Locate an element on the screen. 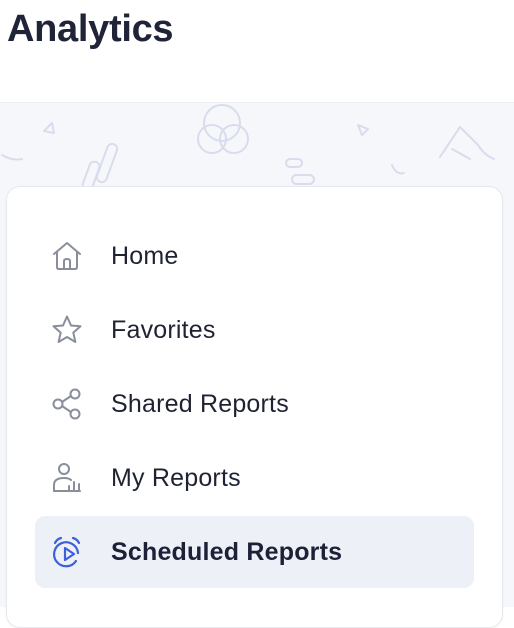  nav-label-shared-reports: Shared Reports is located at coordinates (200, 403).